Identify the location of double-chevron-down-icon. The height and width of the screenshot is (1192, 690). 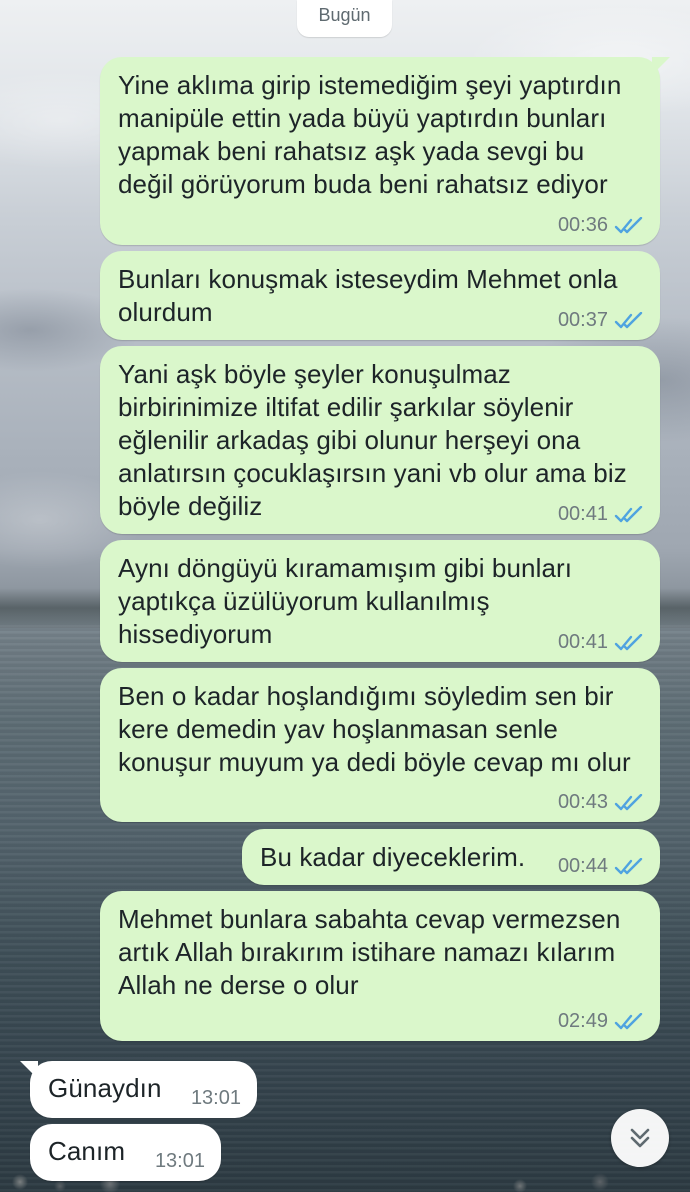
(640, 1138).